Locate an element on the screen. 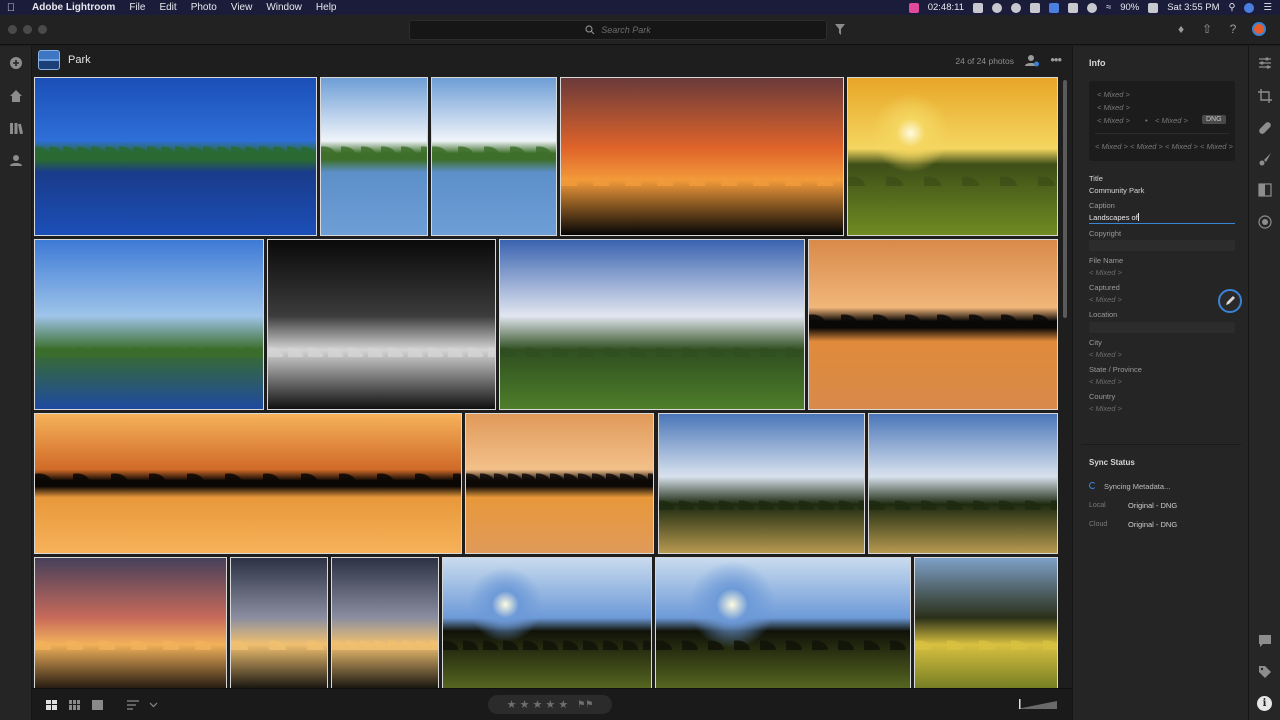 This screenshot has width=1280, height=720. location-label: Location is located at coordinates (1103, 314).